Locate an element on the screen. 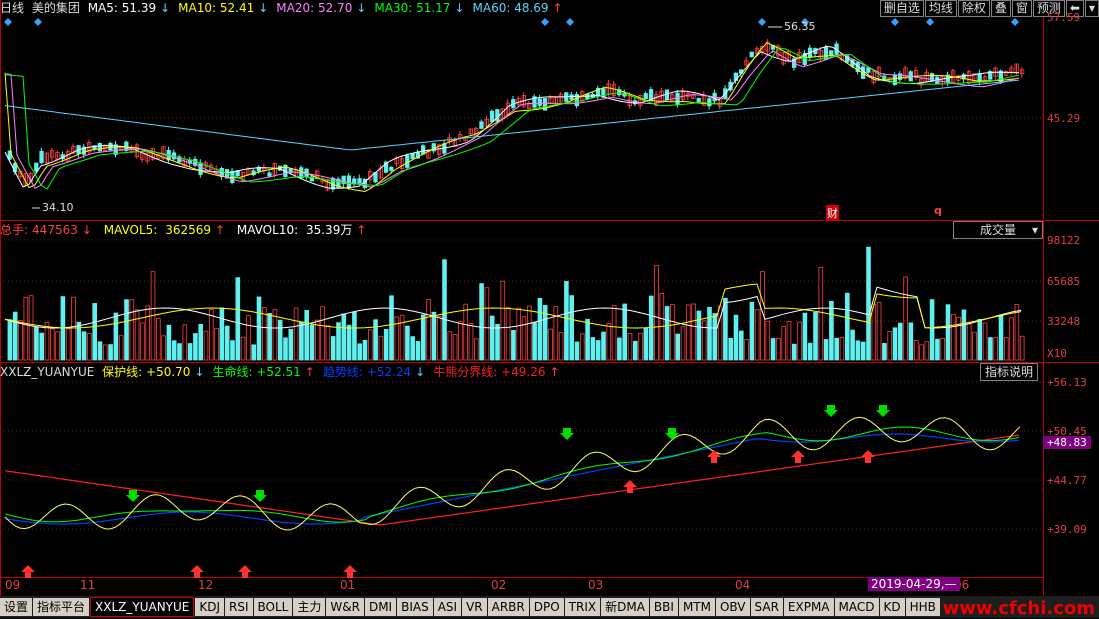 The width and height of the screenshot is (1099, 619). tab-bbi: BBI is located at coordinates (663, 607).